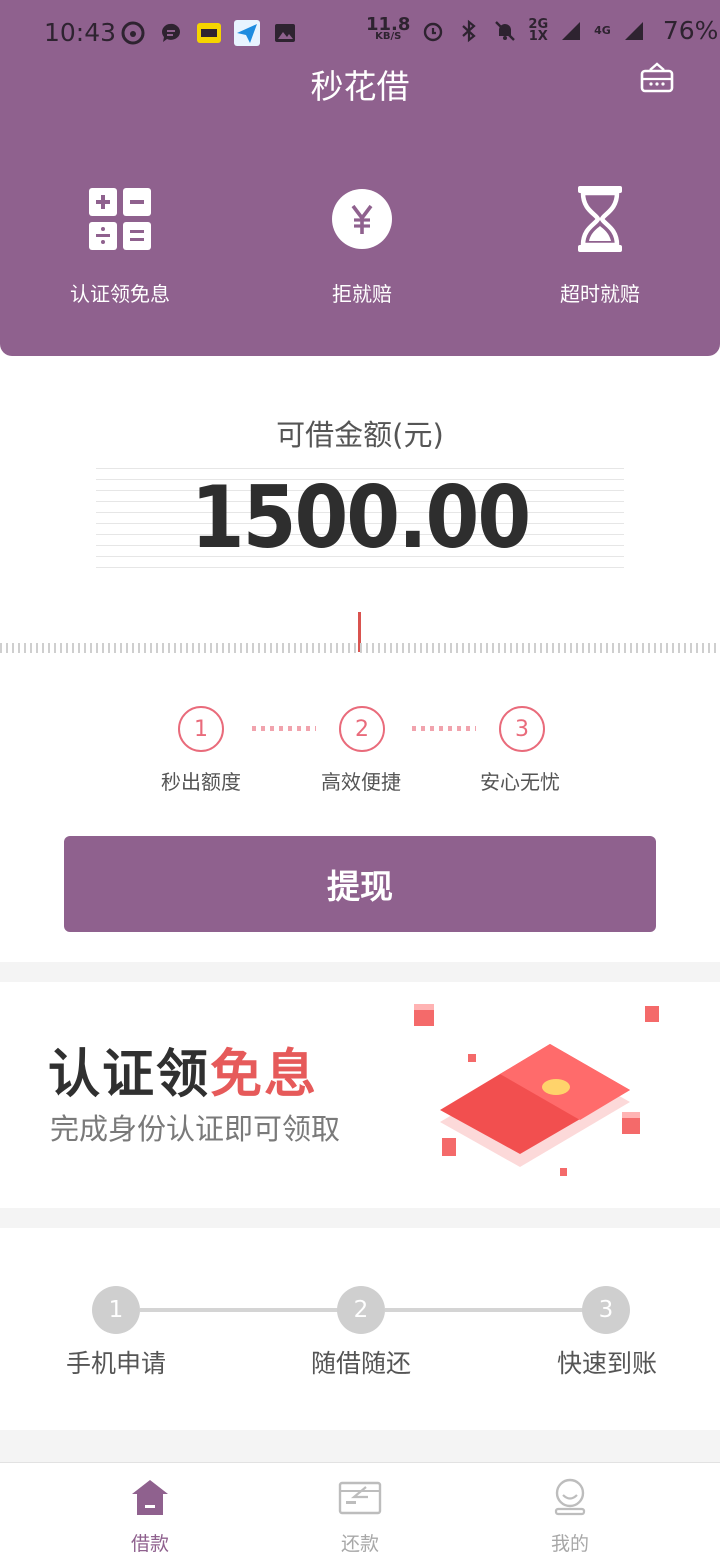 This screenshot has height=1560, width=720. What do you see at coordinates (360, 756) in the screenshot?
I see `steps-top: 1 2 3 秒出额度 高效便捷 安心无忧` at bounding box center [360, 756].